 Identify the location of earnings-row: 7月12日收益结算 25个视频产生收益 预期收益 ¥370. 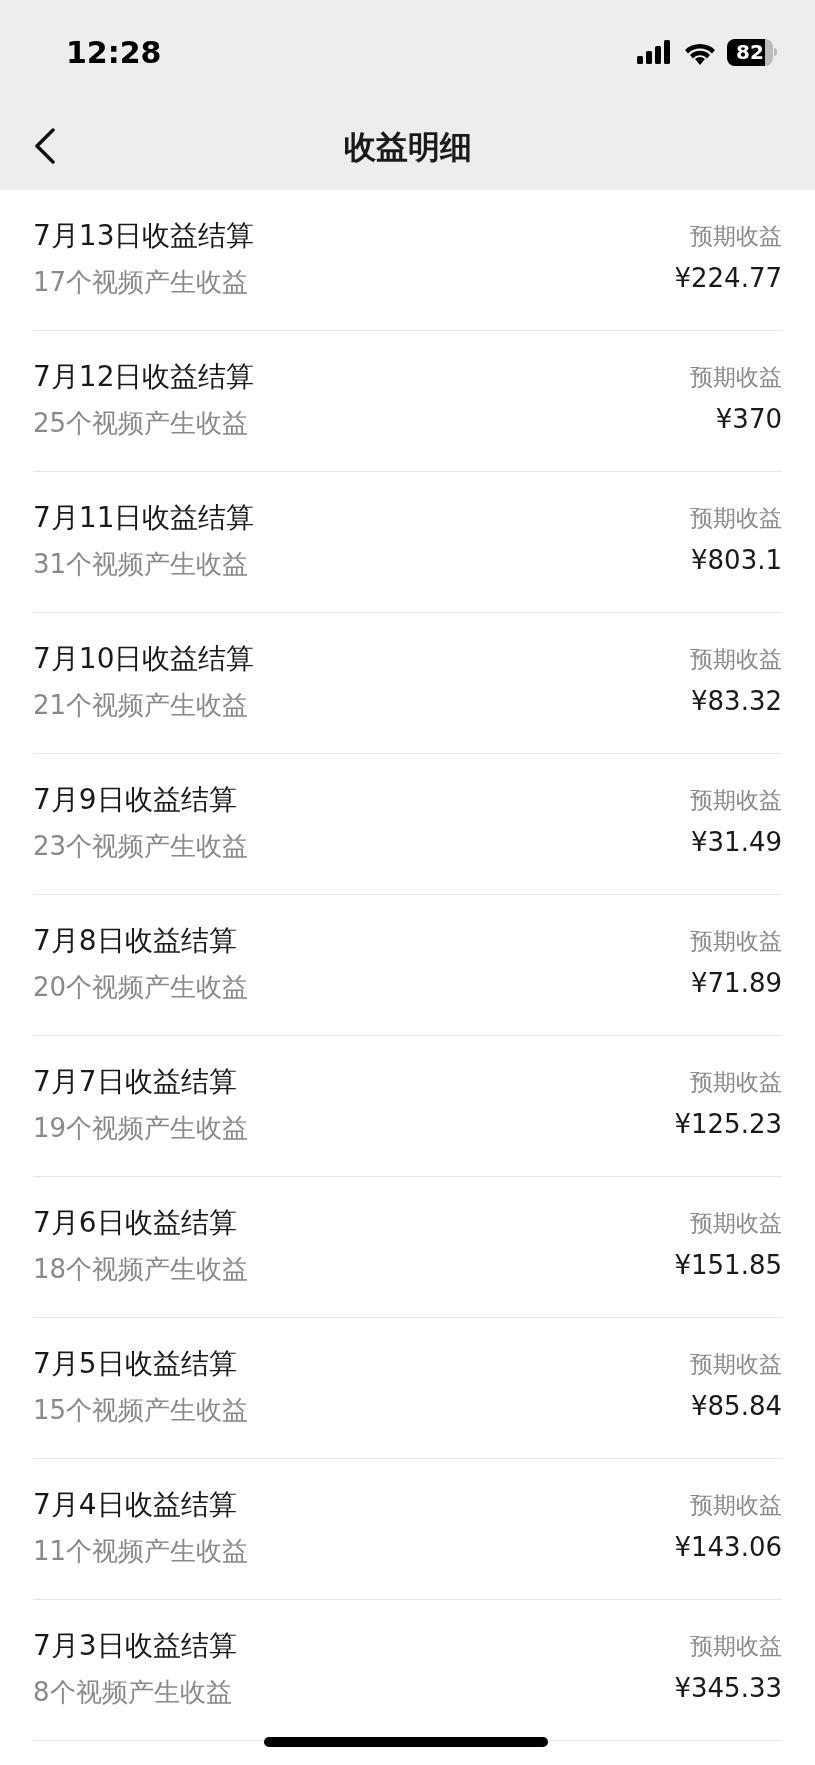
(407, 401).